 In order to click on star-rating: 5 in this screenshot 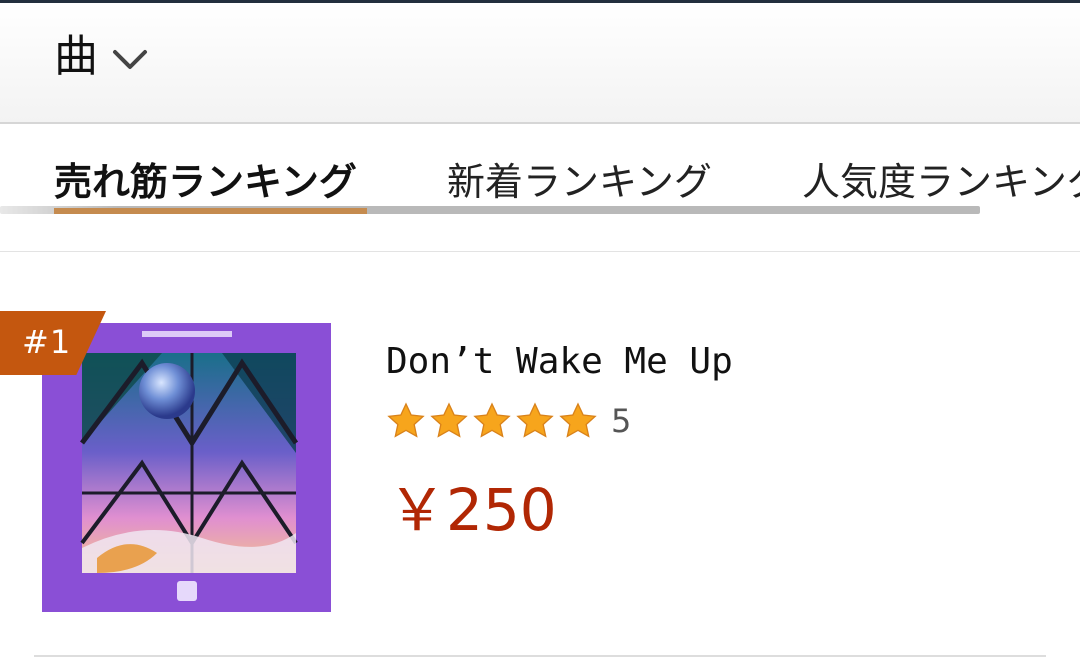, I will do `click(508, 421)`.